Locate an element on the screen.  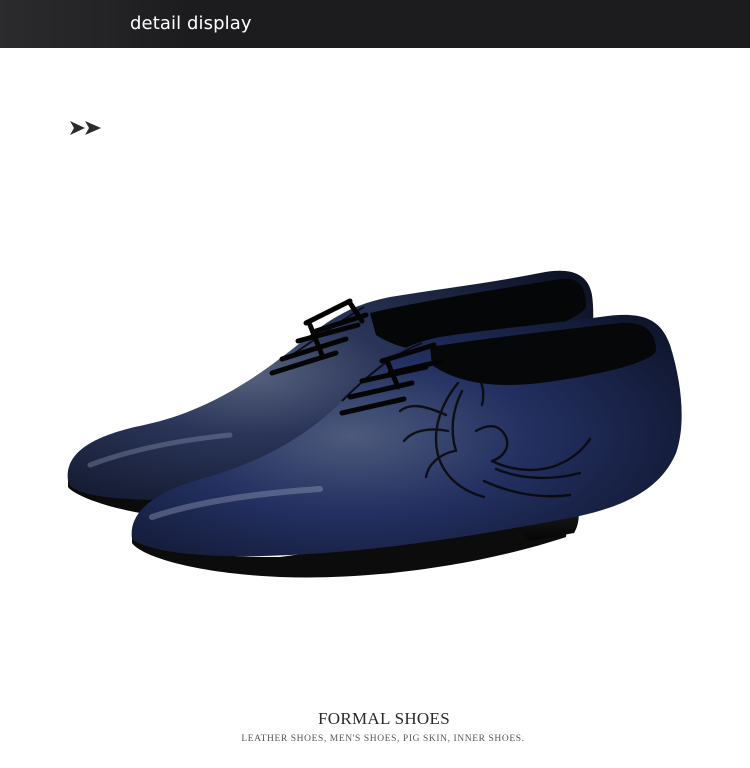
double-chevron-right-icon is located at coordinates (85, 128).